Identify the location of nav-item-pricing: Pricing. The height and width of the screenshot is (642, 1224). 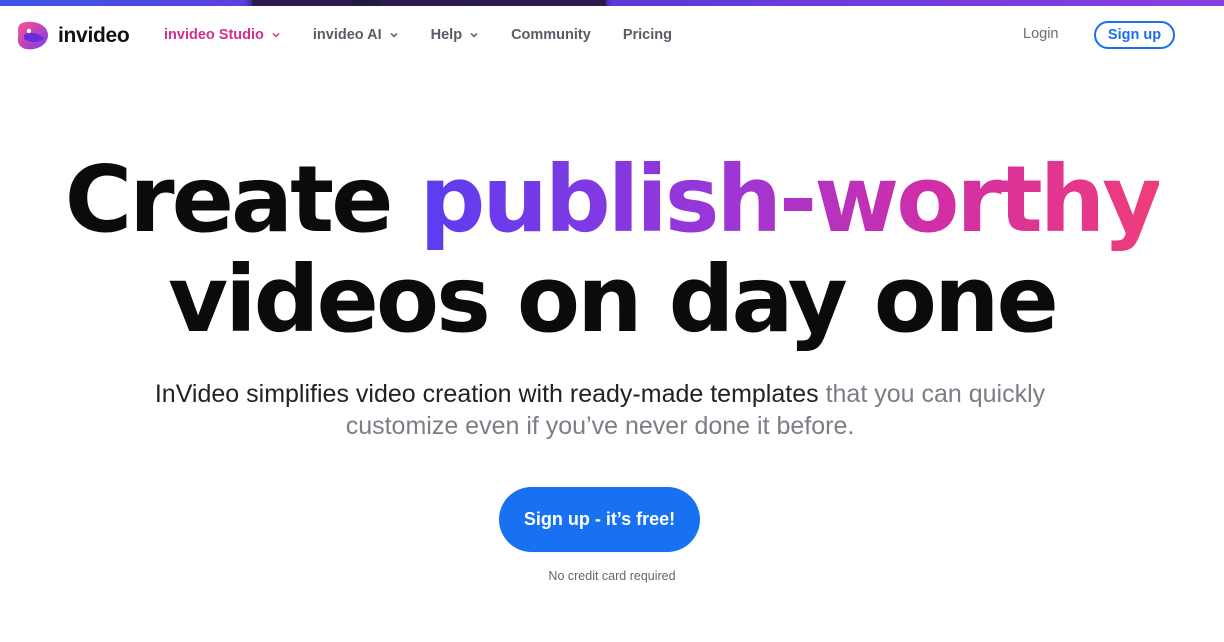
(647, 35).